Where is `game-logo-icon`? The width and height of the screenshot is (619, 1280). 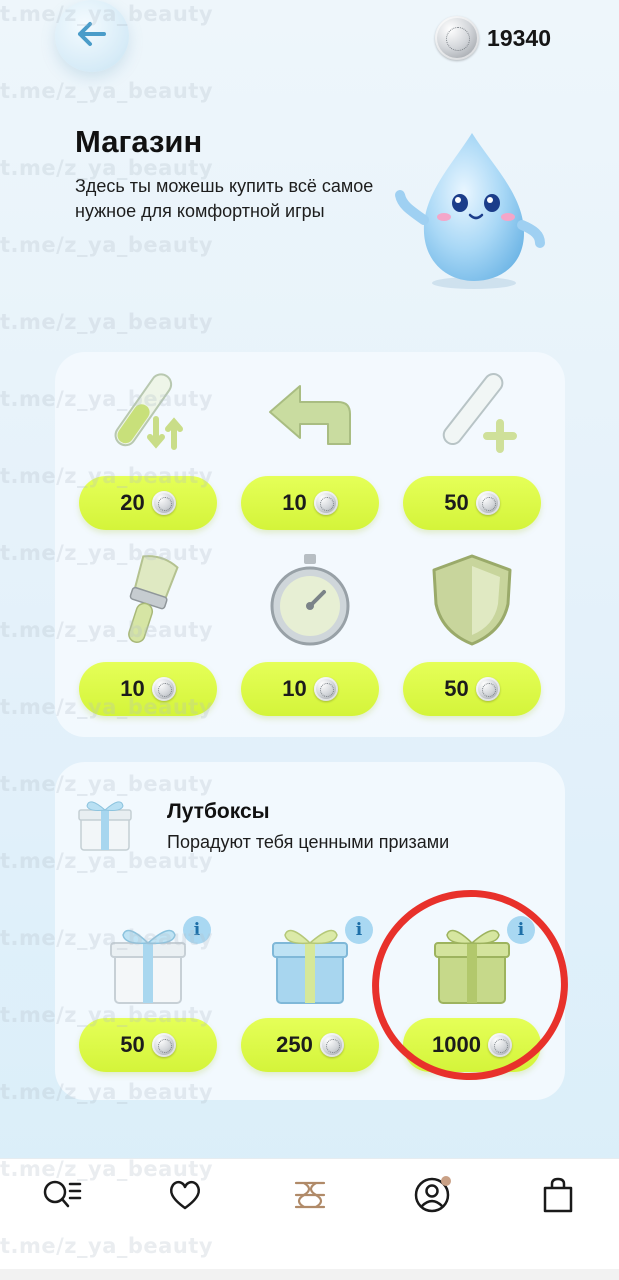 game-logo-icon is located at coordinates (310, 1197).